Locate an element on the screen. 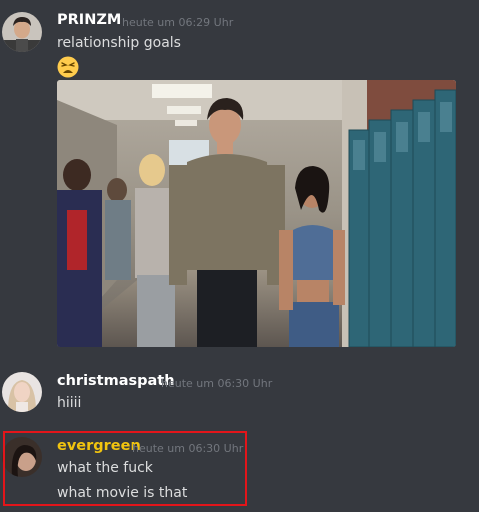 Image resolution: width=479 pixels, height=512 pixels. message-text: hiiii is located at coordinates (69, 403).